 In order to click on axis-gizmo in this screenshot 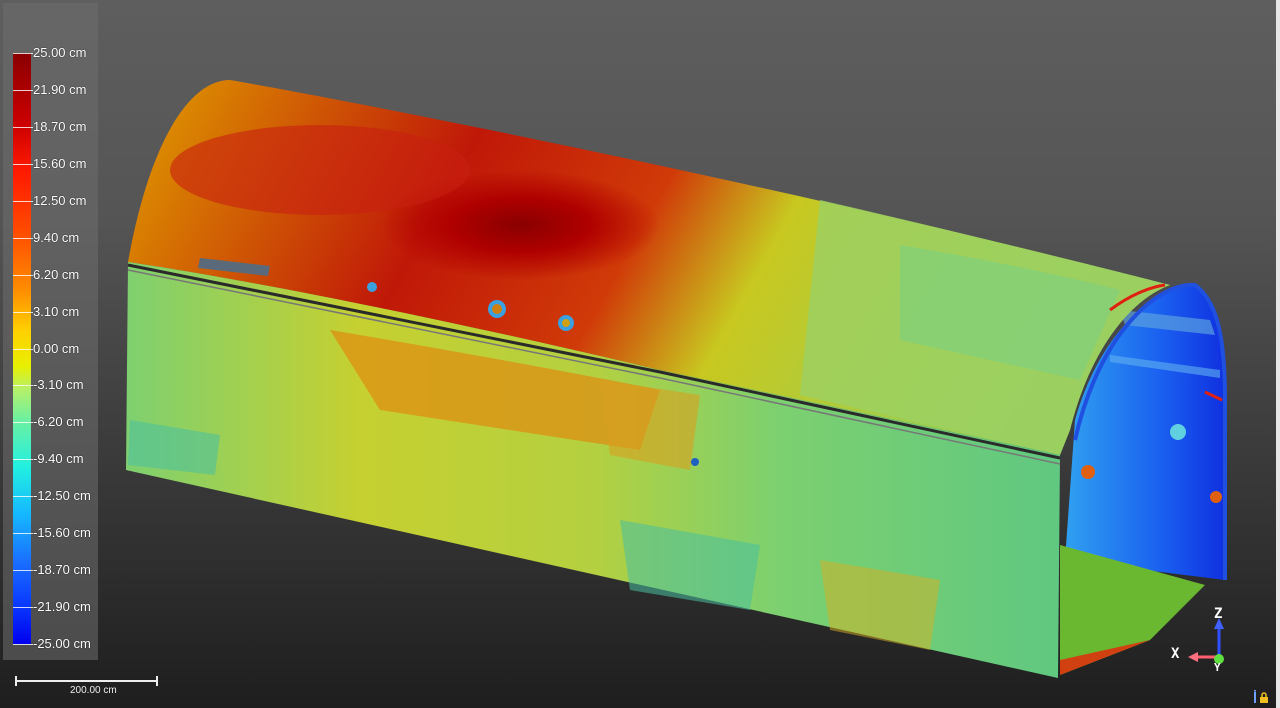, I will do `click(1203, 640)`.